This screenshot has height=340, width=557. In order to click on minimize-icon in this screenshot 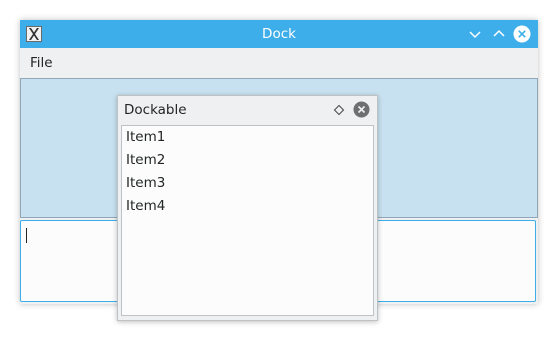, I will do `click(475, 35)`.